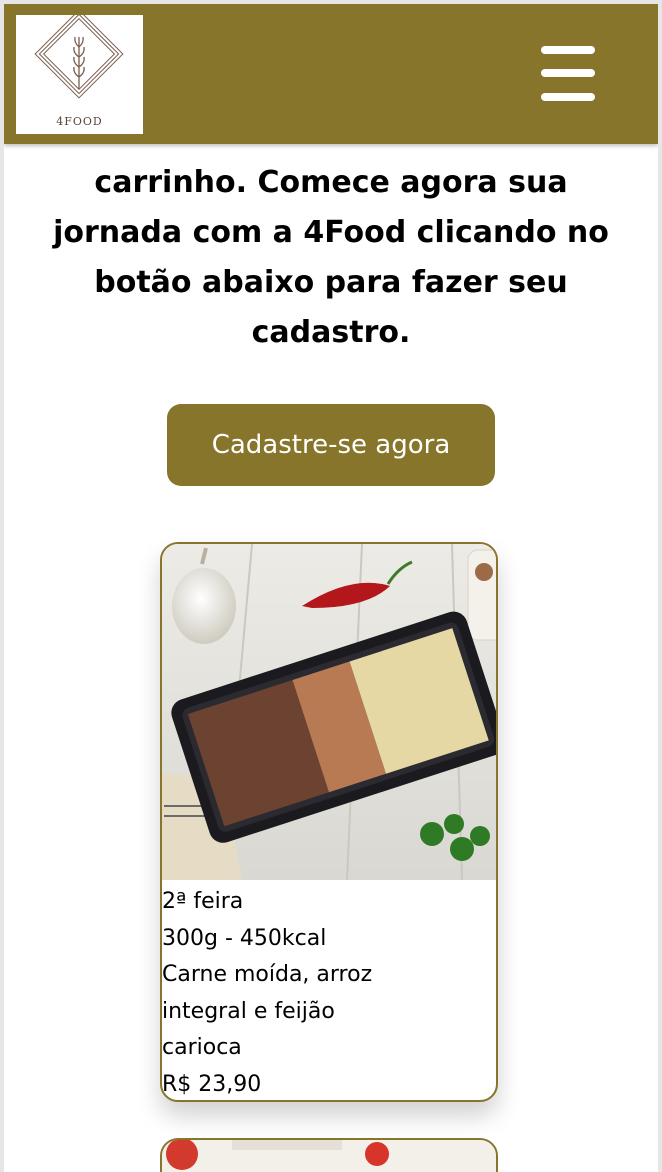 The height and width of the screenshot is (1172, 662). Describe the element at coordinates (202, 1047) in the screenshot. I see `meal-description-line: carioca` at that location.